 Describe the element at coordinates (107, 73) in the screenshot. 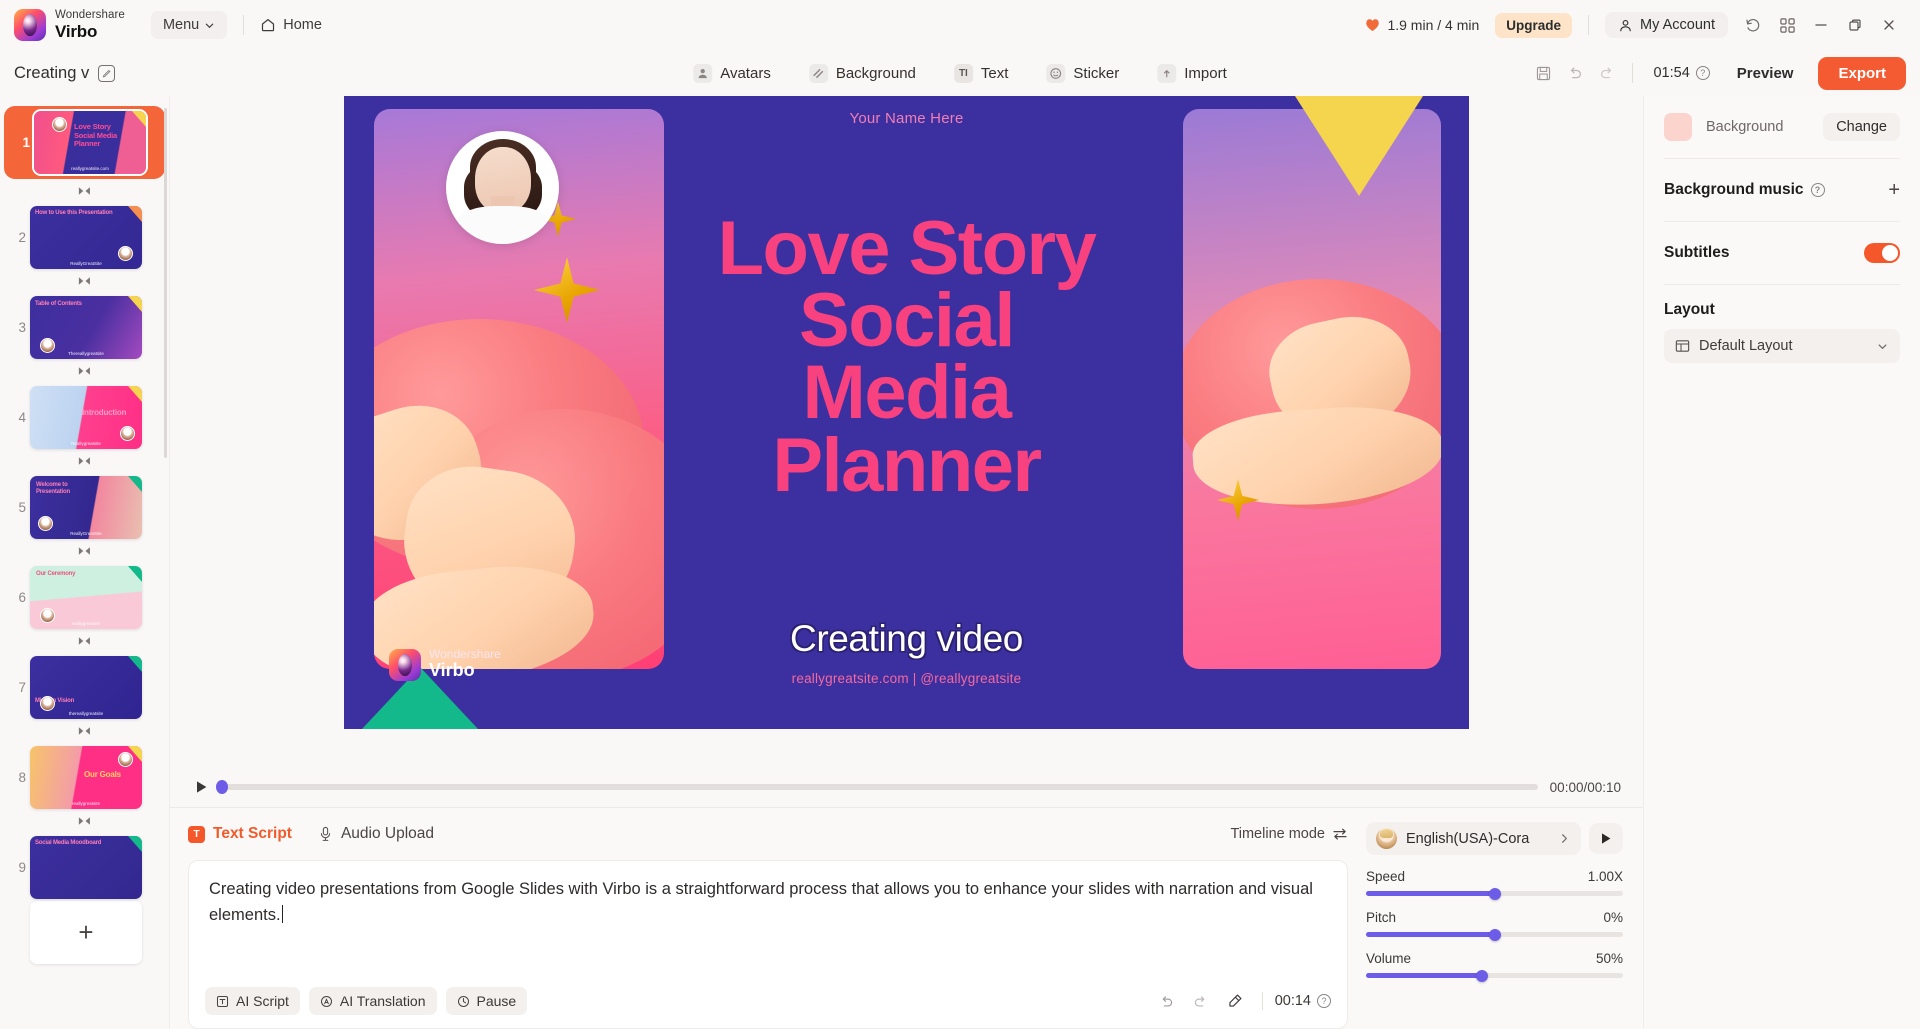

I see `rename-pencil-icon` at that location.